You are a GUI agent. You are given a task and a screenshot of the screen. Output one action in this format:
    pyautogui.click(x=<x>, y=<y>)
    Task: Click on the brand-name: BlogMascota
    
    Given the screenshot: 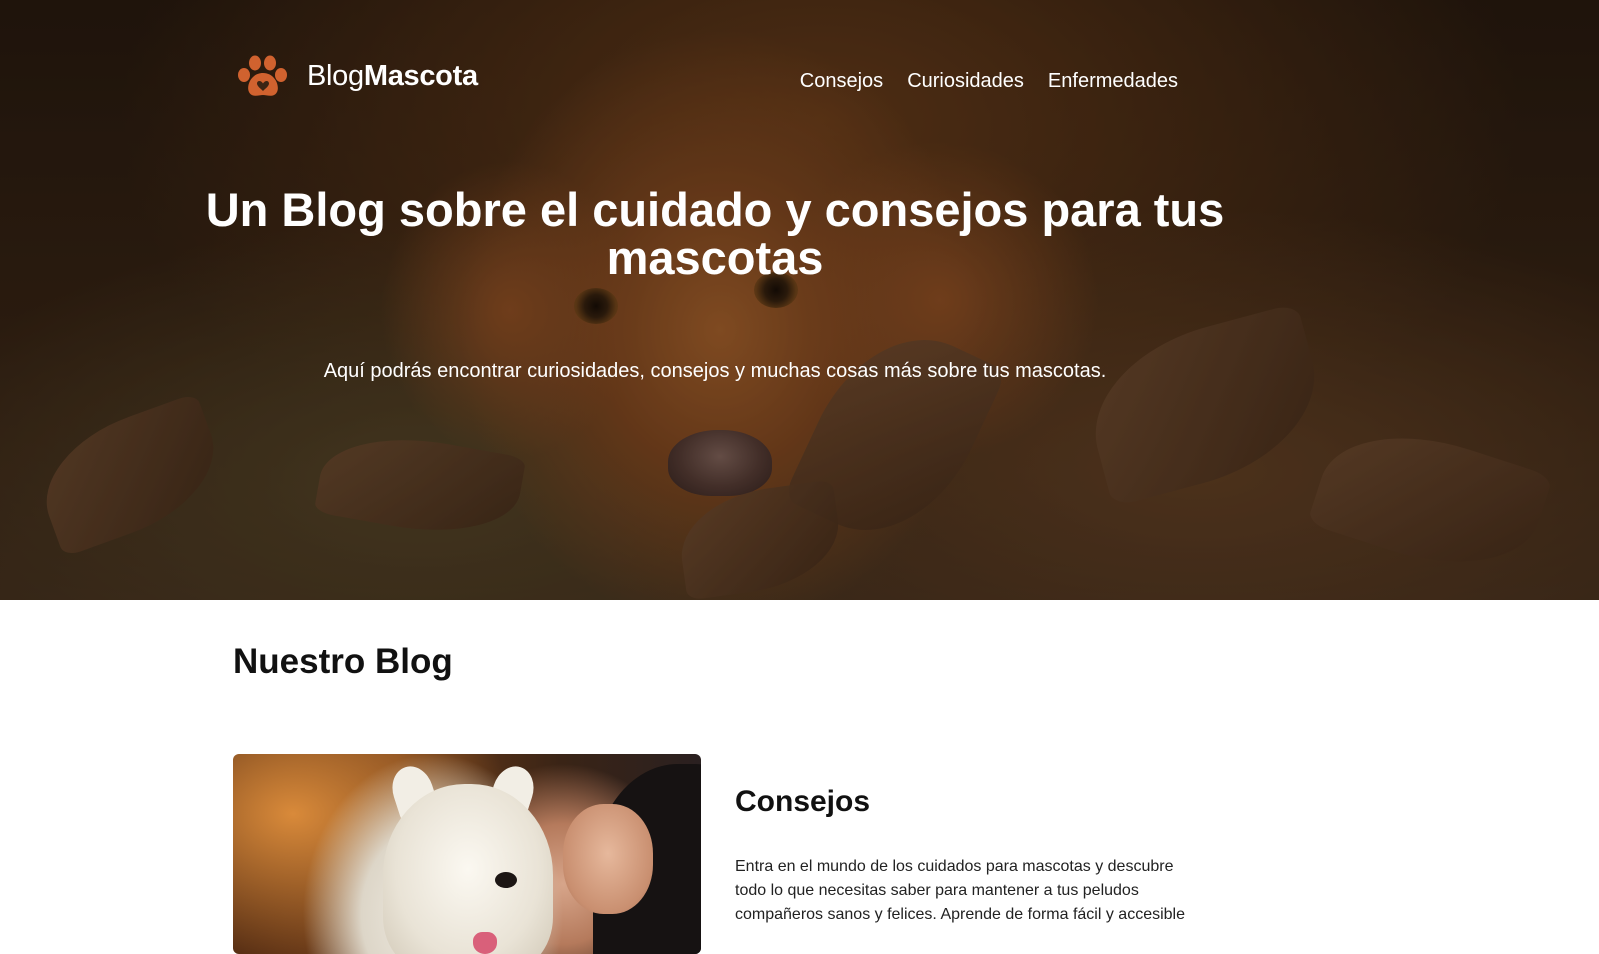 What is the action you would take?
    pyautogui.click(x=392, y=76)
    